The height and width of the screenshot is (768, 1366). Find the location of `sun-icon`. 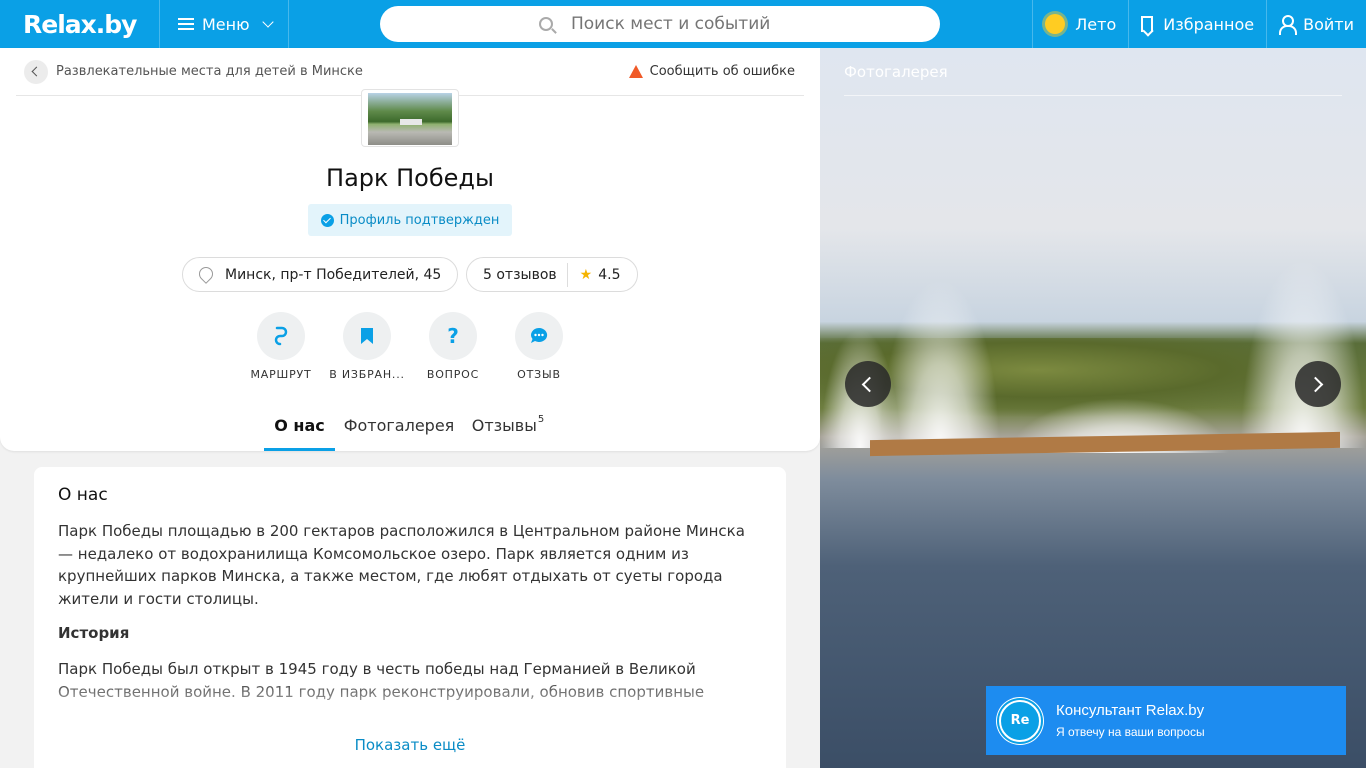

sun-icon is located at coordinates (1055, 24).